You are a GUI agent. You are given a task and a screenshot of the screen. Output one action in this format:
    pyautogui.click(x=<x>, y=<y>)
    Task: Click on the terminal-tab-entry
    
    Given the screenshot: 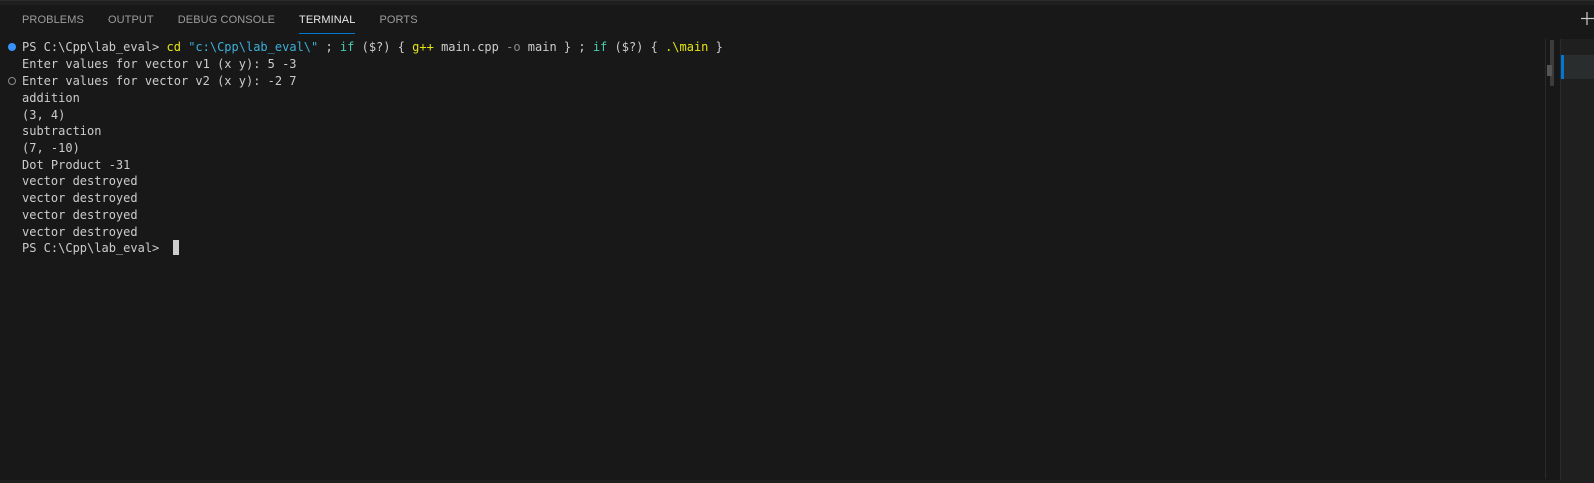 What is the action you would take?
    pyautogui.click(x=1579, y=67)
    